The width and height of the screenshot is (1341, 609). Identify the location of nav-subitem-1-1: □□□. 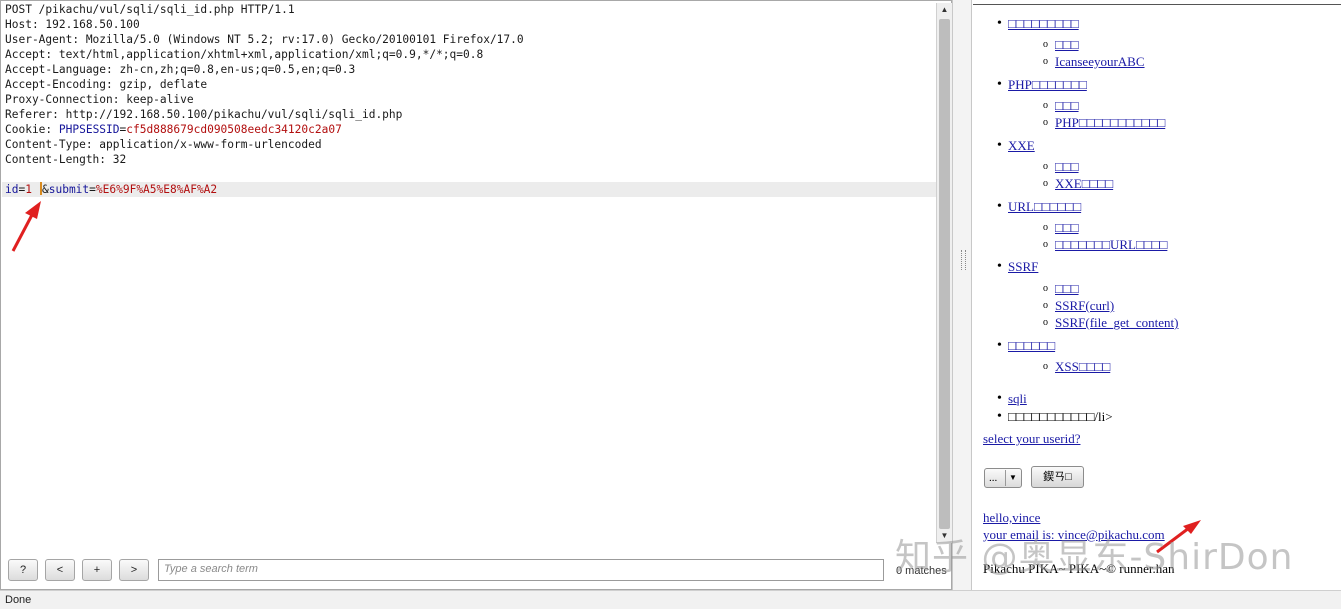
(1067, 44).